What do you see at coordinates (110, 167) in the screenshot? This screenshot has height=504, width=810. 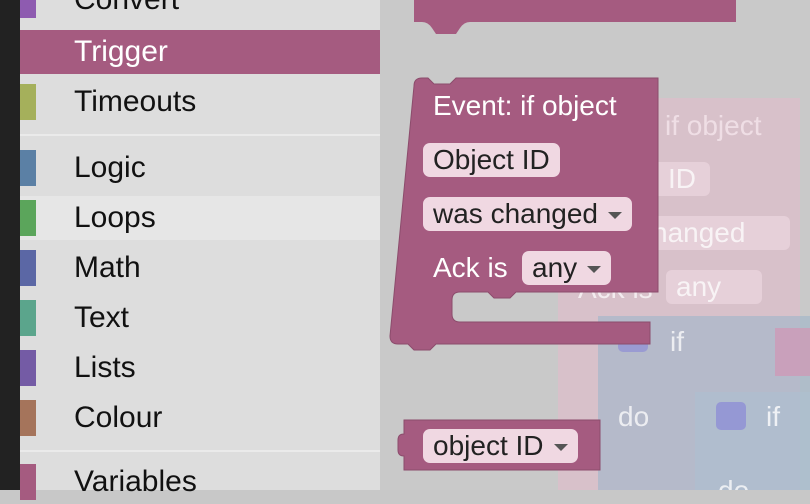 I see `category-label: Logic` at bounding box center [110, 167].